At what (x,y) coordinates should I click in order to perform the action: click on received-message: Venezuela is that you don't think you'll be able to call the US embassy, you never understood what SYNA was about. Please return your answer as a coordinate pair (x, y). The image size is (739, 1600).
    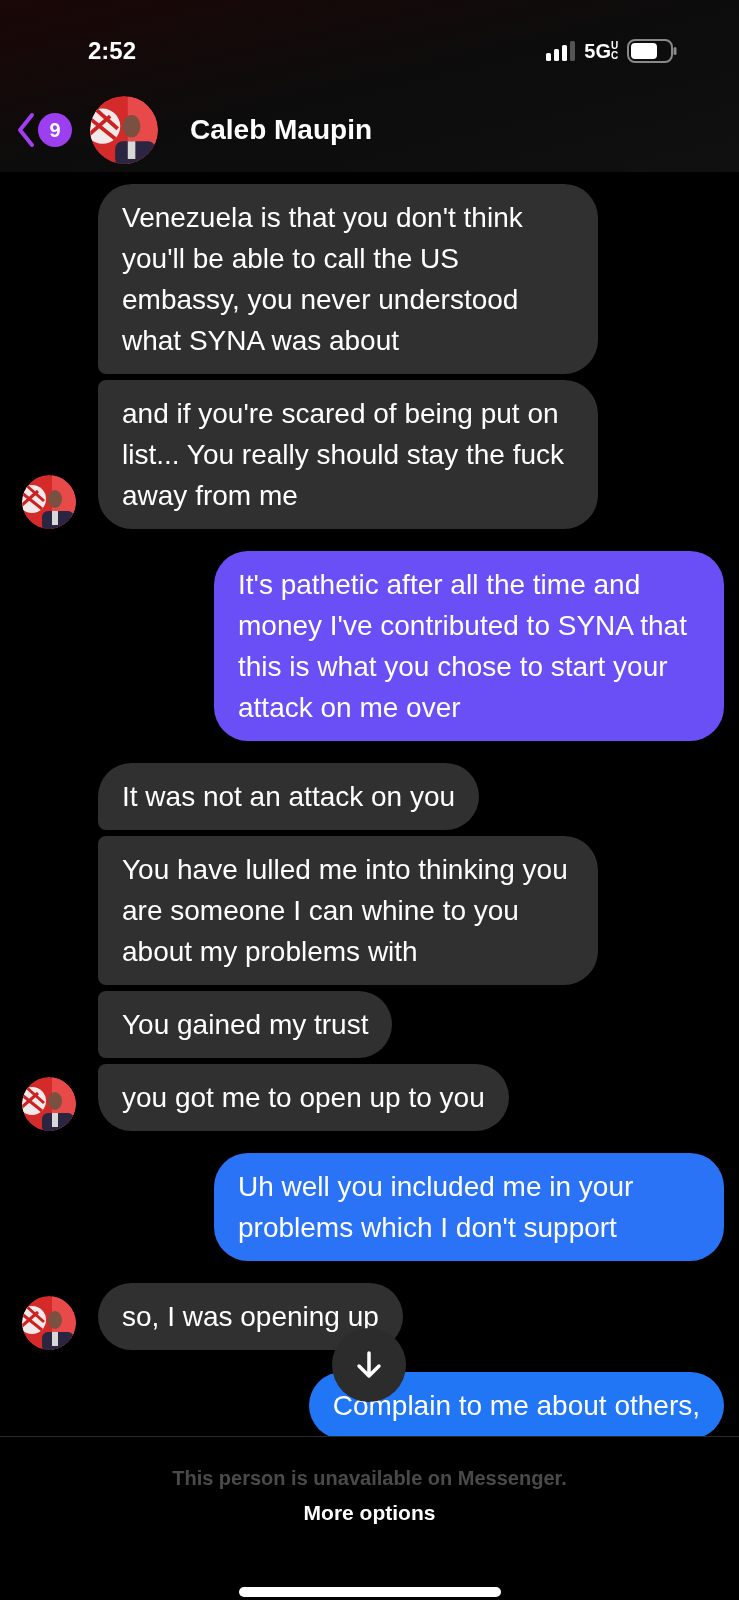
    Looking at the image, I should click on (348, 279).